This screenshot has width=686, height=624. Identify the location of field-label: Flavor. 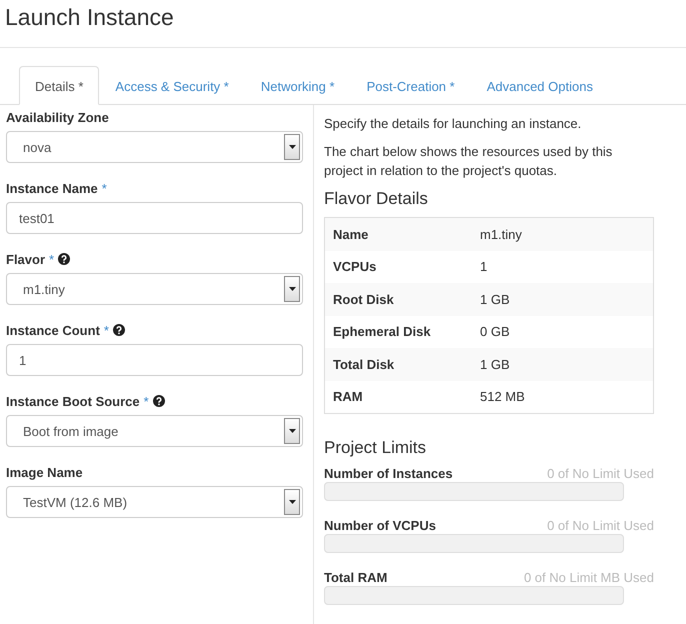
(26, 259).